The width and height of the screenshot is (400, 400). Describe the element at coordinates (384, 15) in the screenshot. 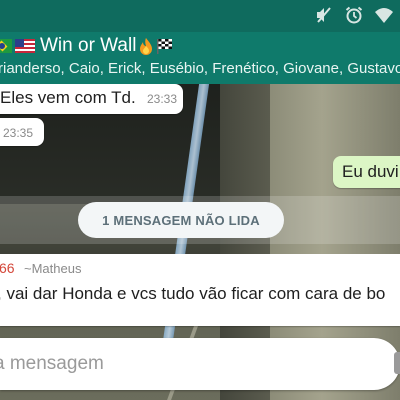

I see `wifi-icon` at that location.